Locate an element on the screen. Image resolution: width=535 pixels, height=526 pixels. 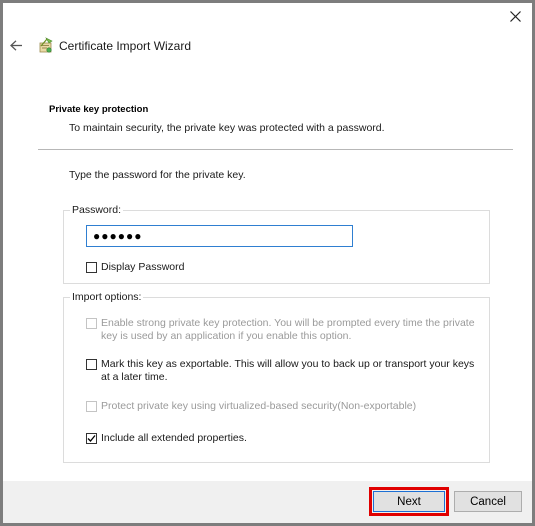
display-password-box is located at coordinates (91, 267).